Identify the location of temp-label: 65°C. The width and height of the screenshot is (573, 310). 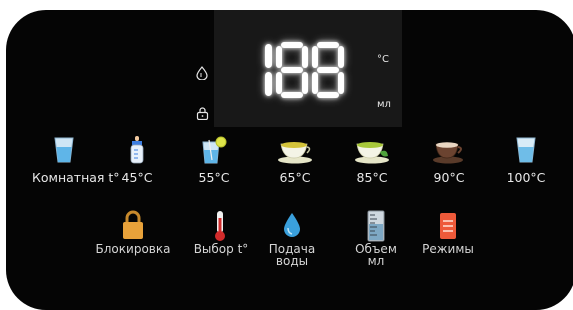
(295, 177).